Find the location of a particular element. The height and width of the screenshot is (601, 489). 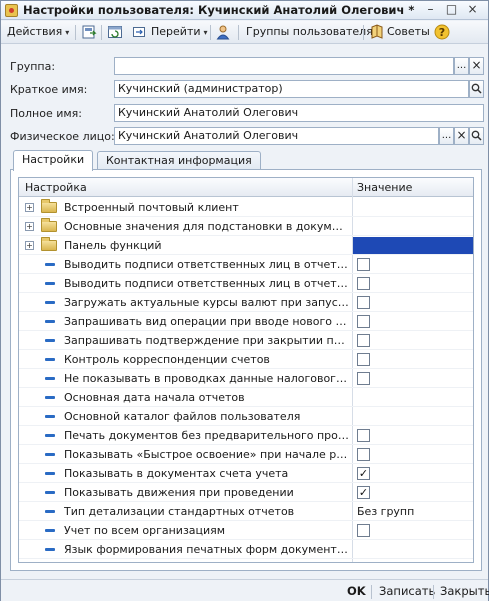

ok-button: OK is located at coordinates (356, 591).